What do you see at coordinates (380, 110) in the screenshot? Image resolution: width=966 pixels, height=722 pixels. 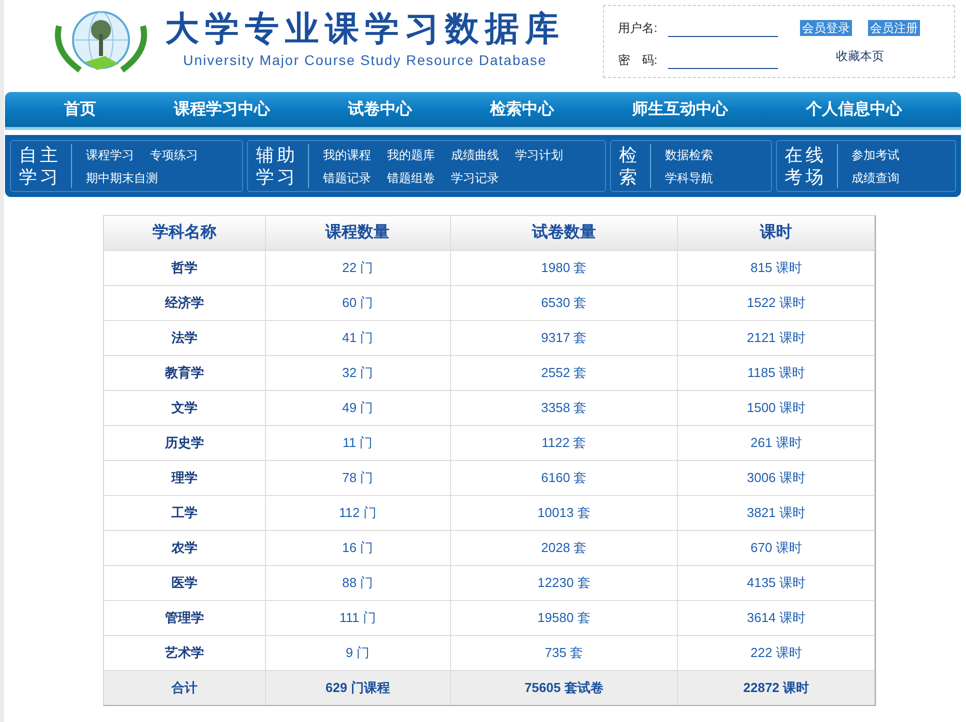 I see `nav-link: 试卷中心` at bounding box center [380, 110].